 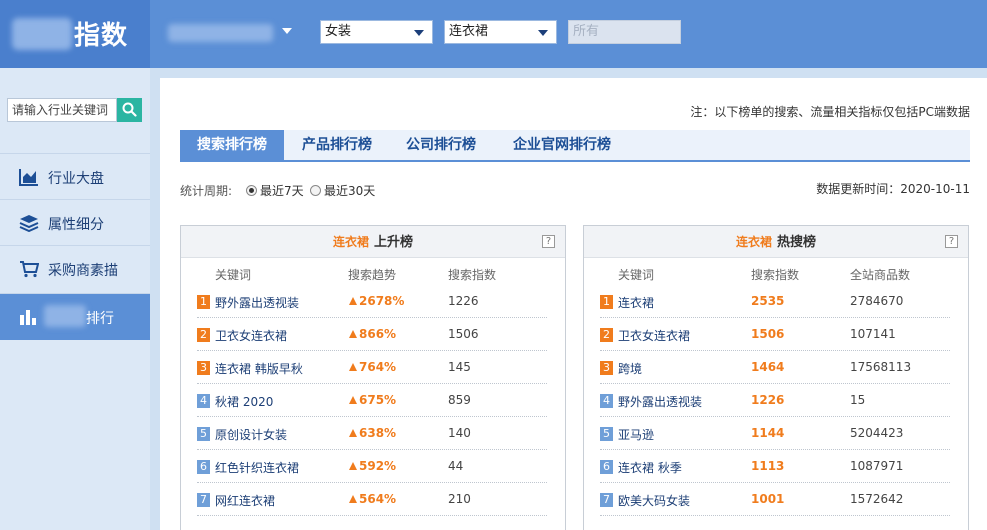 What do you see at coordinates (372, 400) in the screenshot?
I see `table-row: 4 秋裙 2020 675% 859` at bounding box center [372, 400].